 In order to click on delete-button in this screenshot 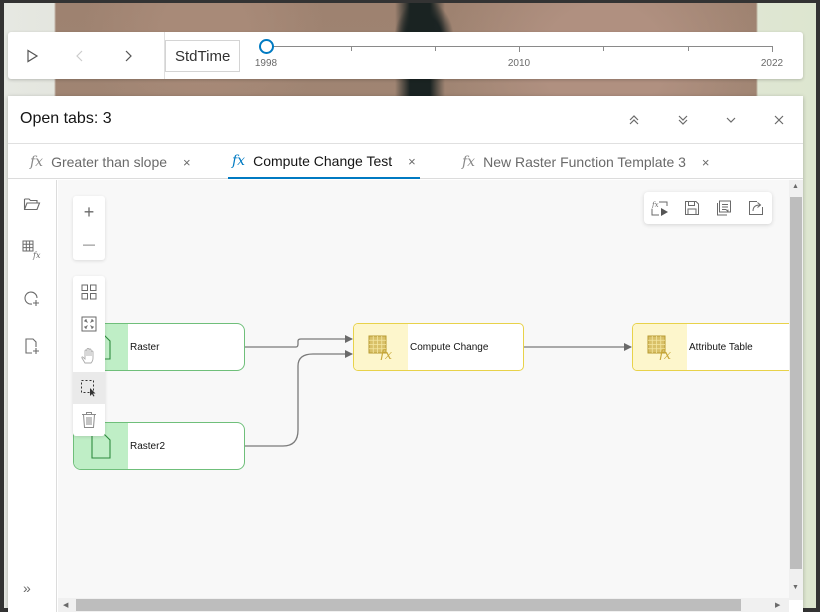, I will do `click(89, 420)`.